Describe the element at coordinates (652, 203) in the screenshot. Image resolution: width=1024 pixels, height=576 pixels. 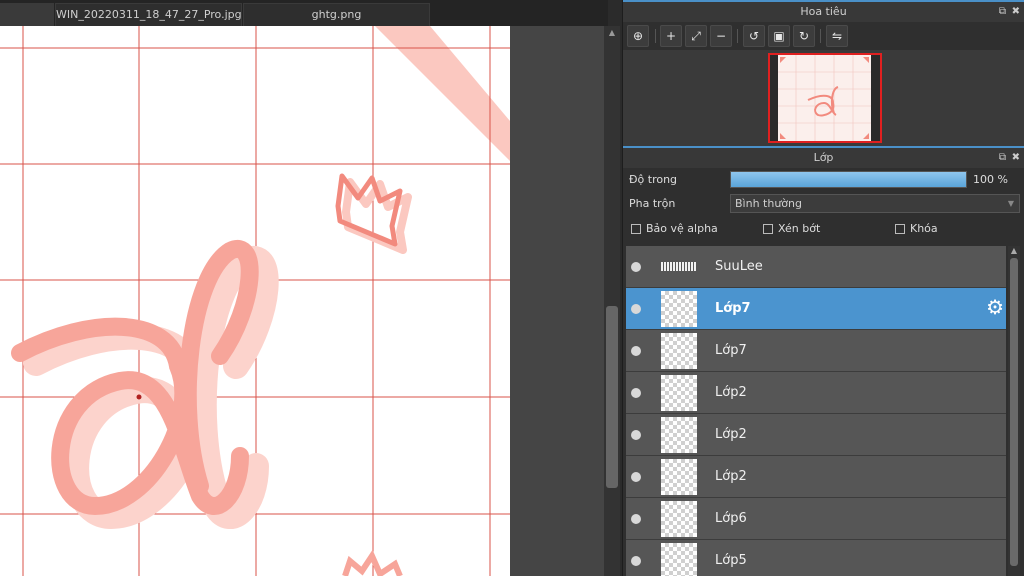
I see `blend-label: Pha trộn` at that location.